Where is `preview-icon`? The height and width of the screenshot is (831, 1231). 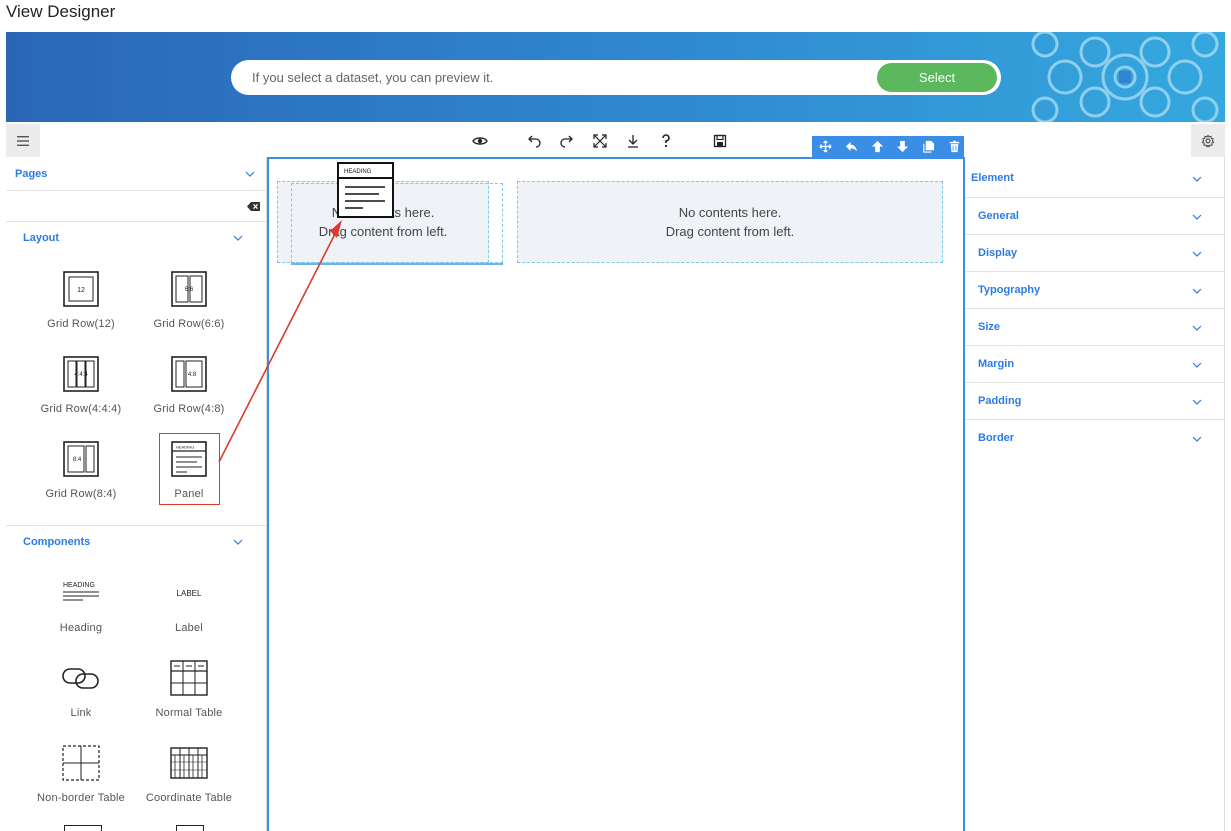
preview-icon is located at coordinates (480, 141).